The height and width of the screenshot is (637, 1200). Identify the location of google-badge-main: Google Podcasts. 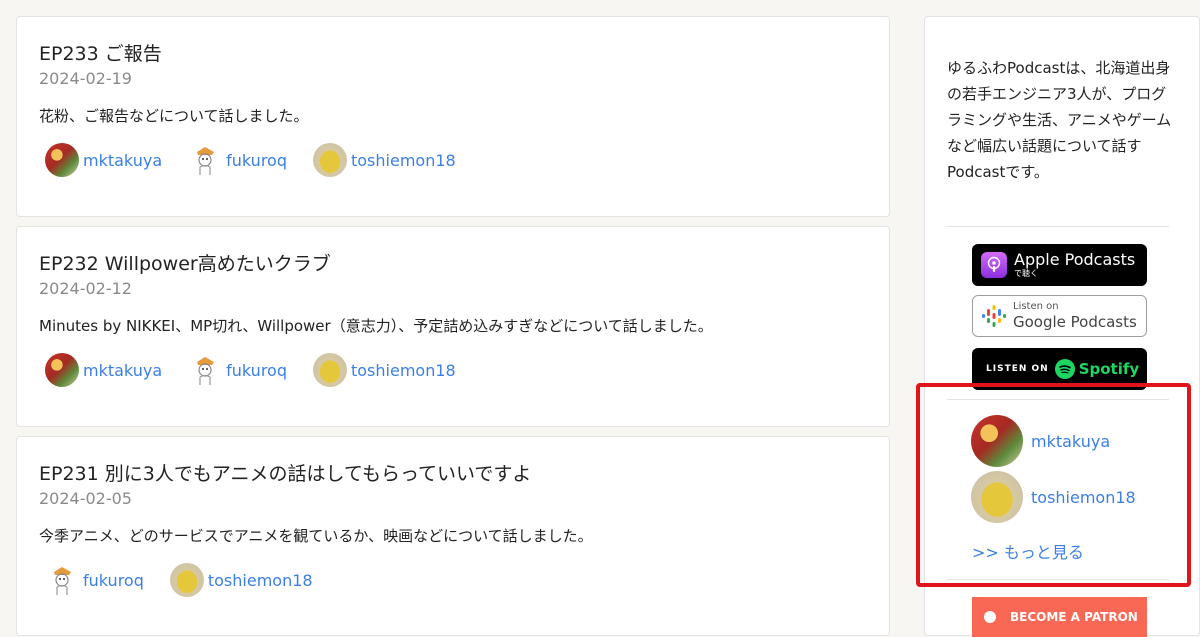
(1075, 322).